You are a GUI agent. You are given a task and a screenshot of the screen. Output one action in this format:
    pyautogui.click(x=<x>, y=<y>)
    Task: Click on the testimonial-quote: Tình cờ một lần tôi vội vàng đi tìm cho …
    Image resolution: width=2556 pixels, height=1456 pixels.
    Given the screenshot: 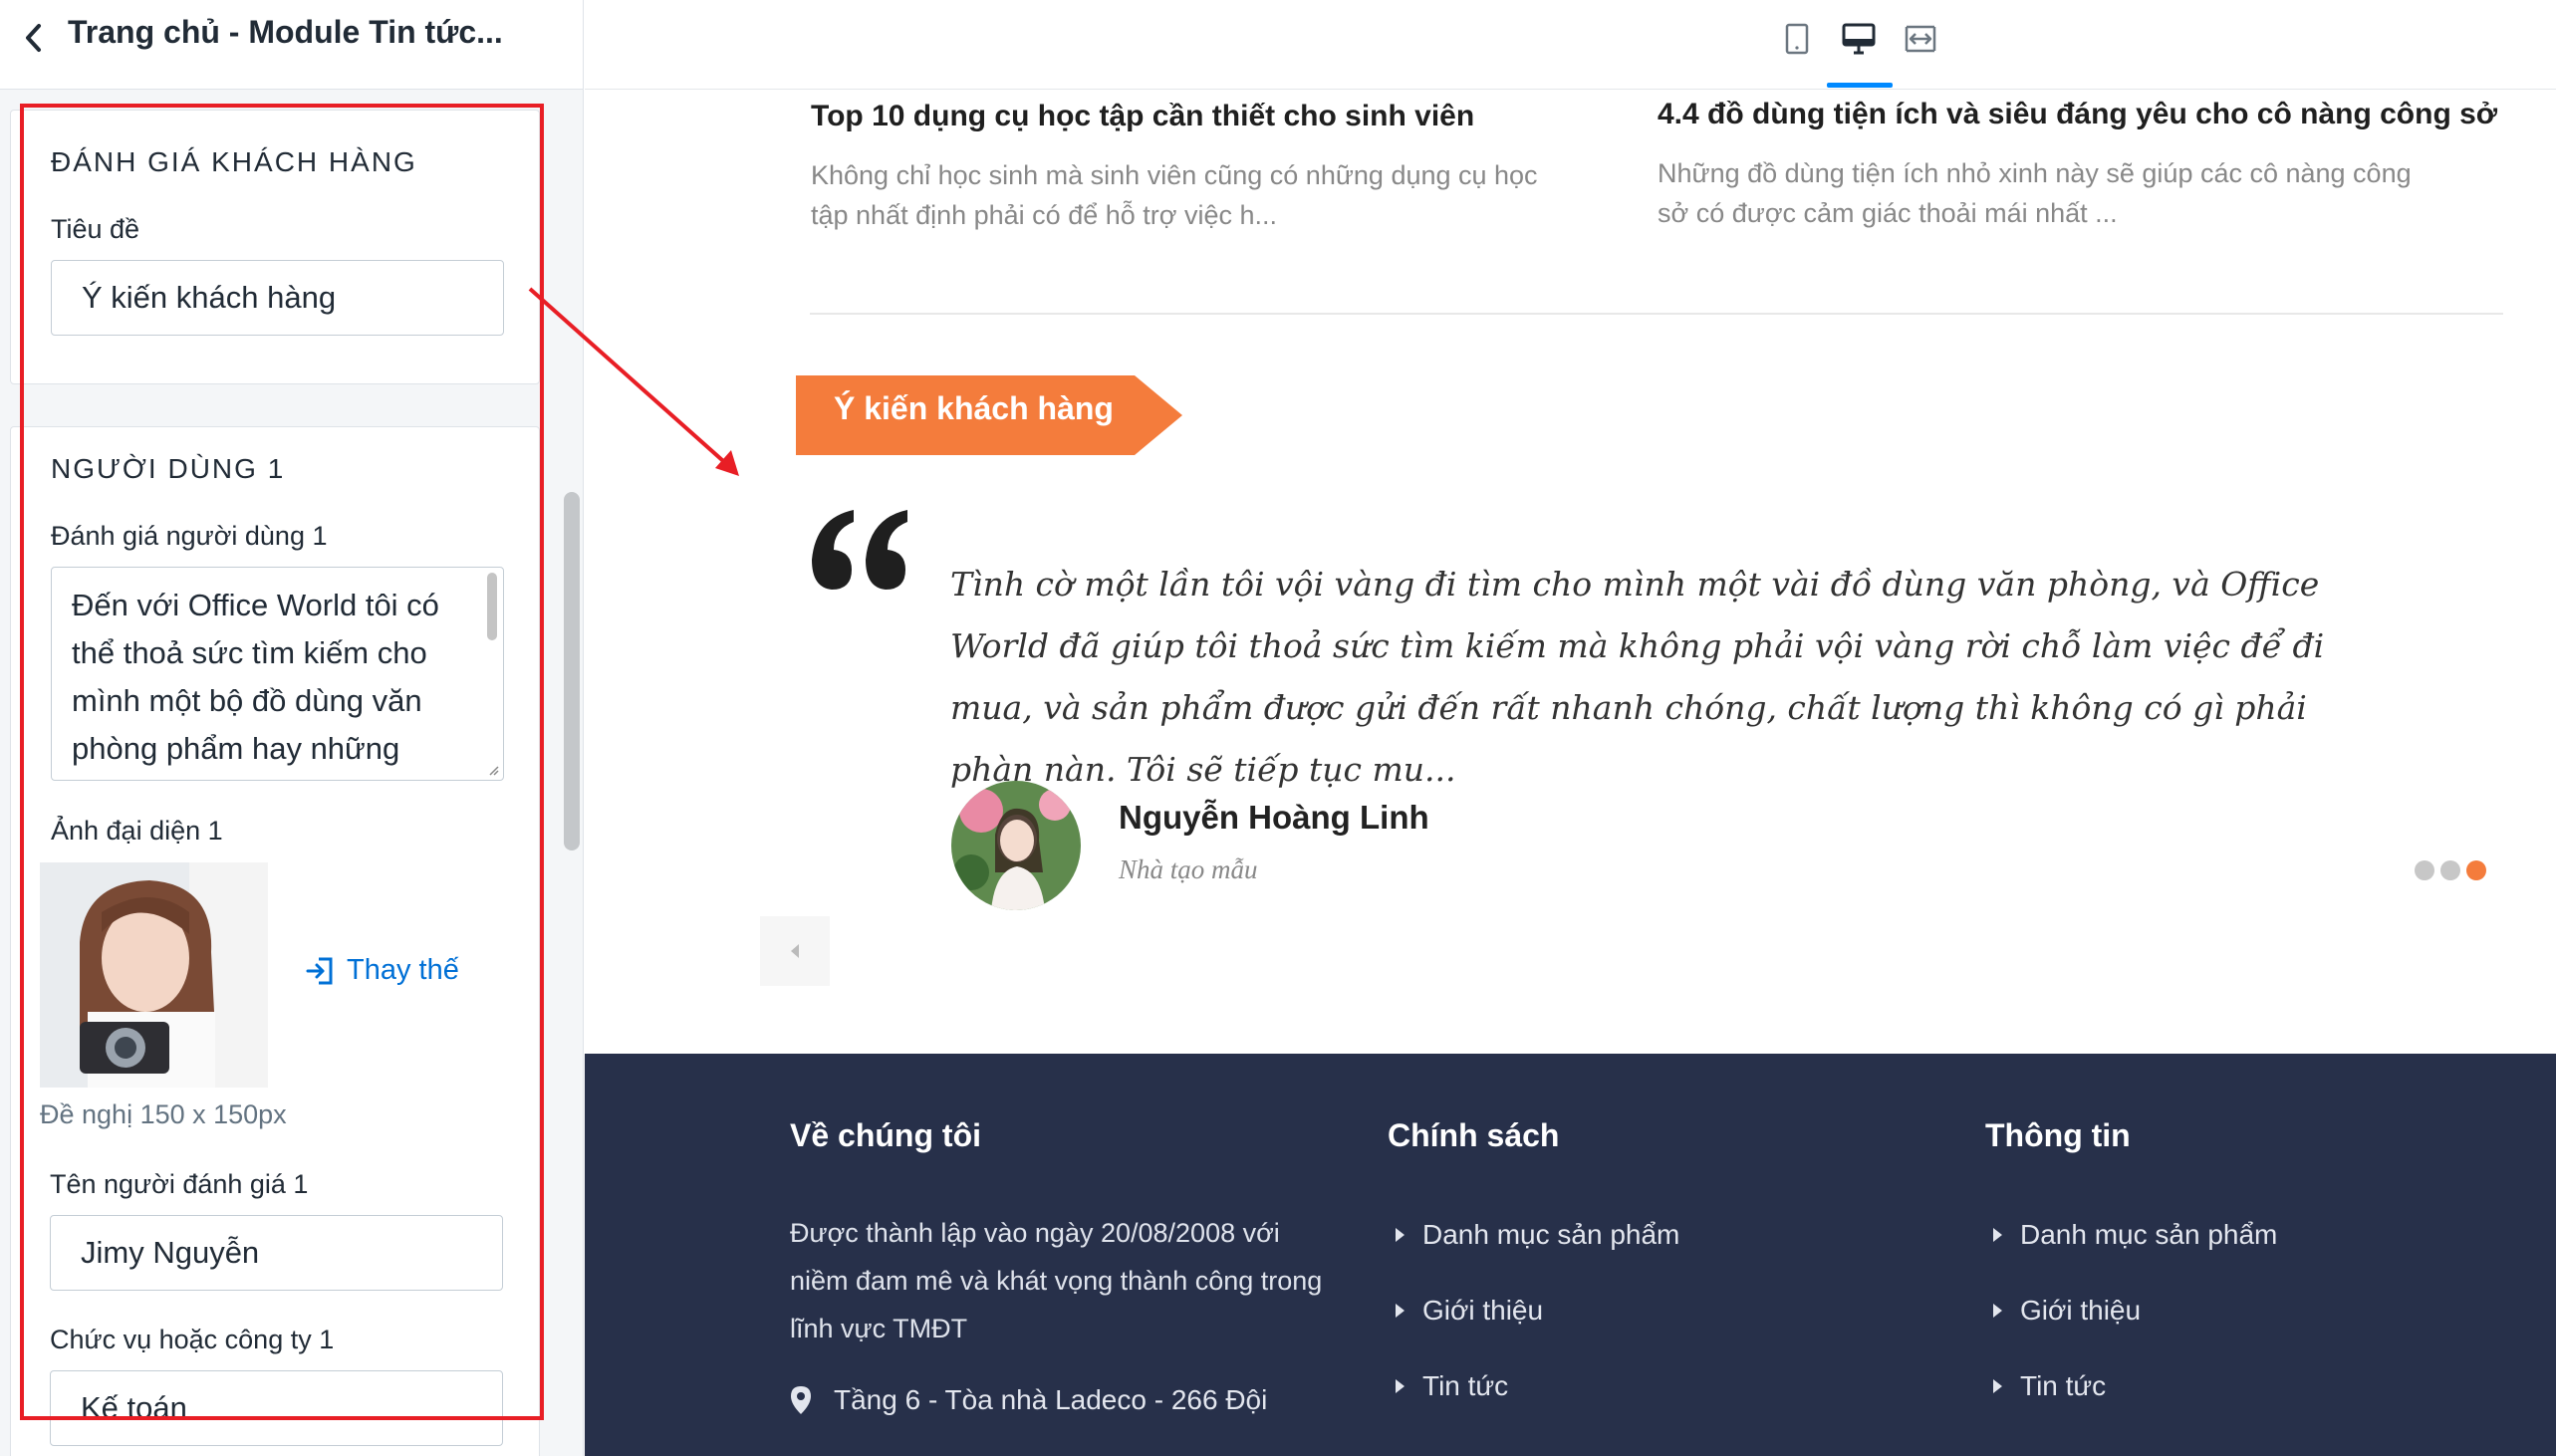 What is the action you would take?
    pyautogui.click(x=1637, y=677)
    